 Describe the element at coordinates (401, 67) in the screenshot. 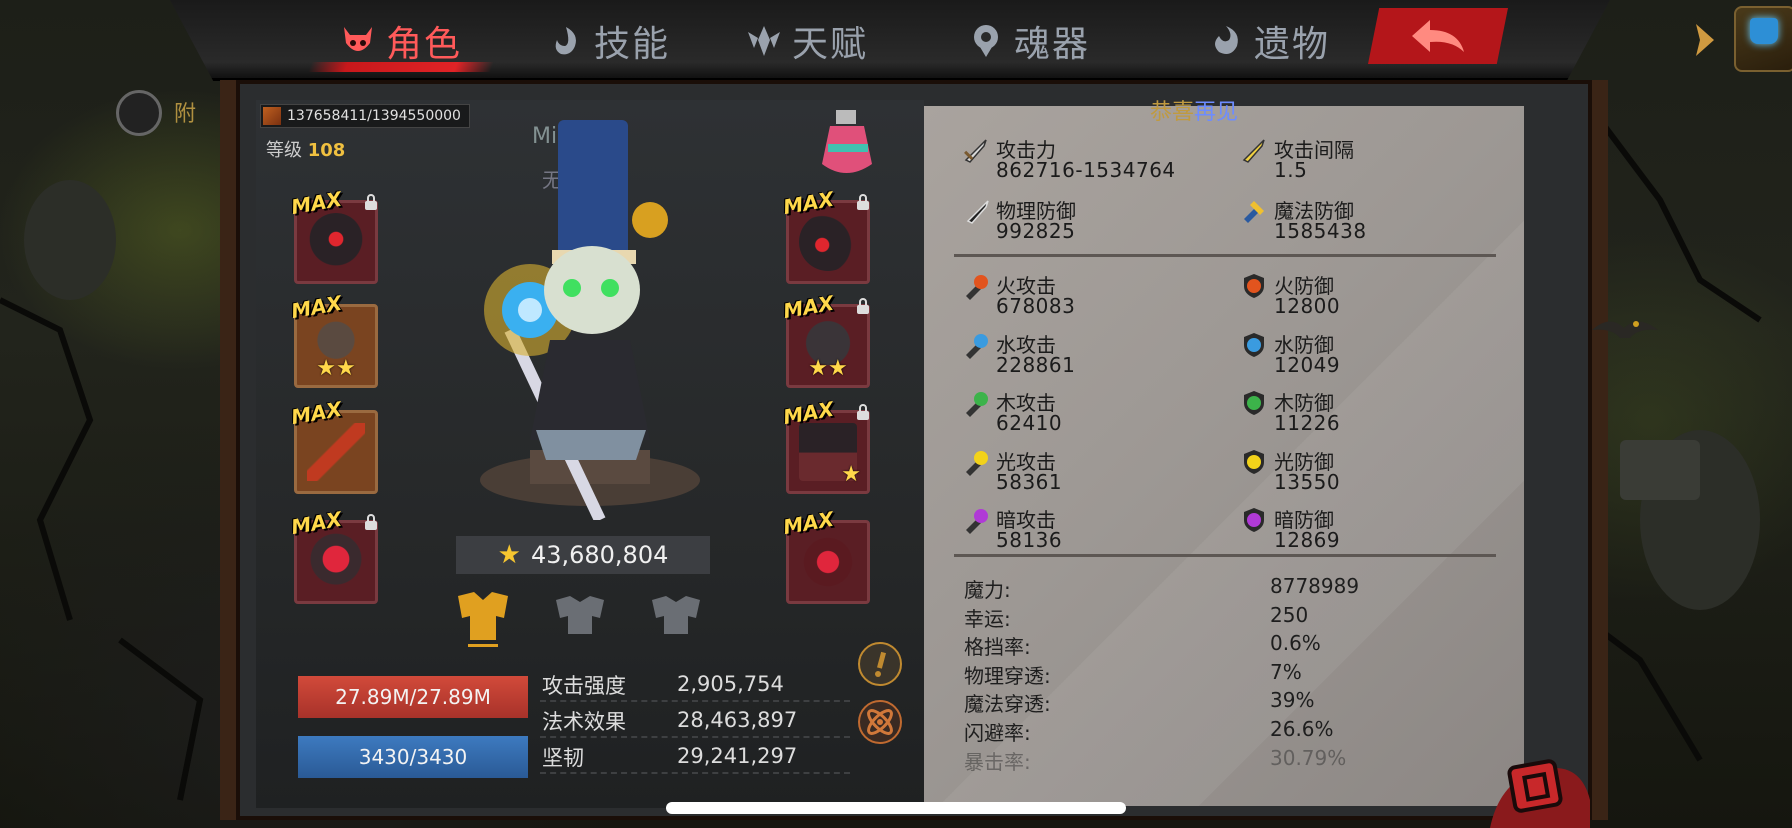

I see `active-tab-underline` at that location.